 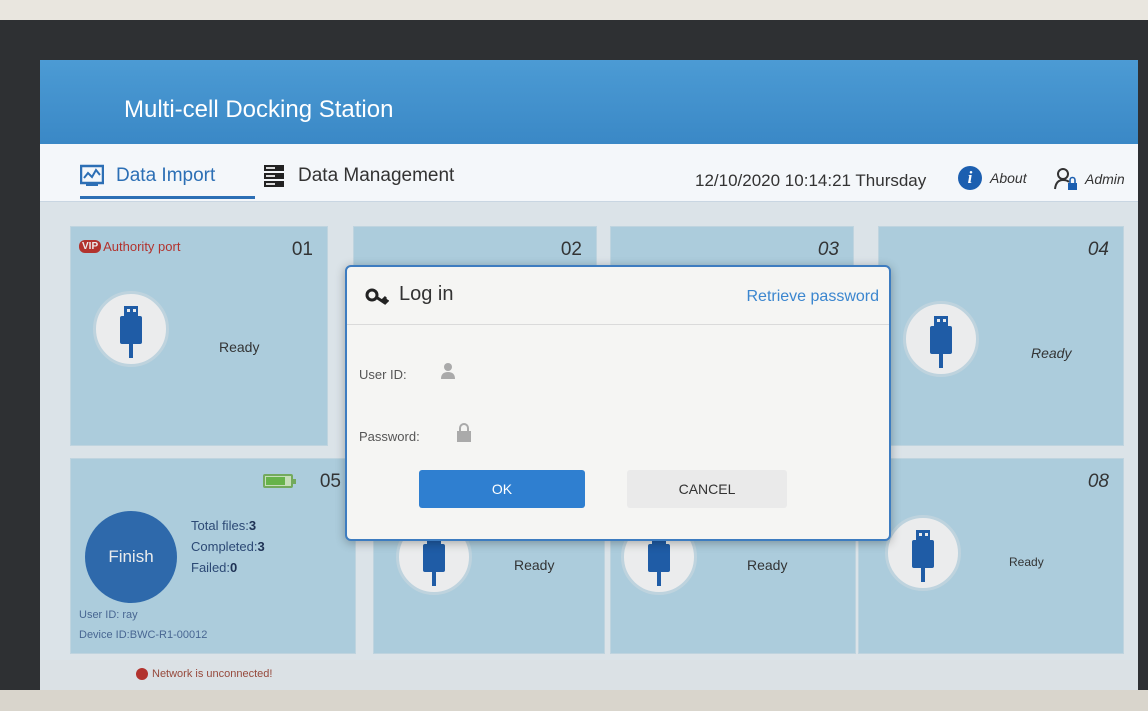 I want to click on password-input, so click(x=676, y=437).